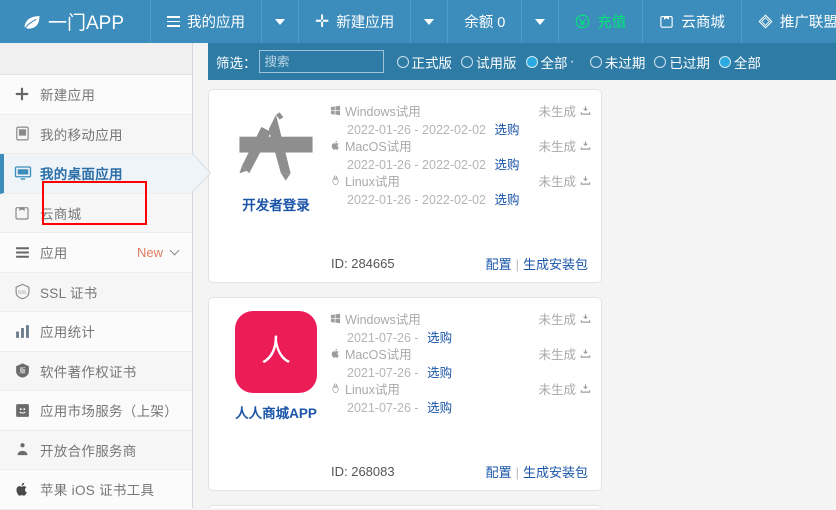  I want to click on build-status: 未生成, so click(557, 355).